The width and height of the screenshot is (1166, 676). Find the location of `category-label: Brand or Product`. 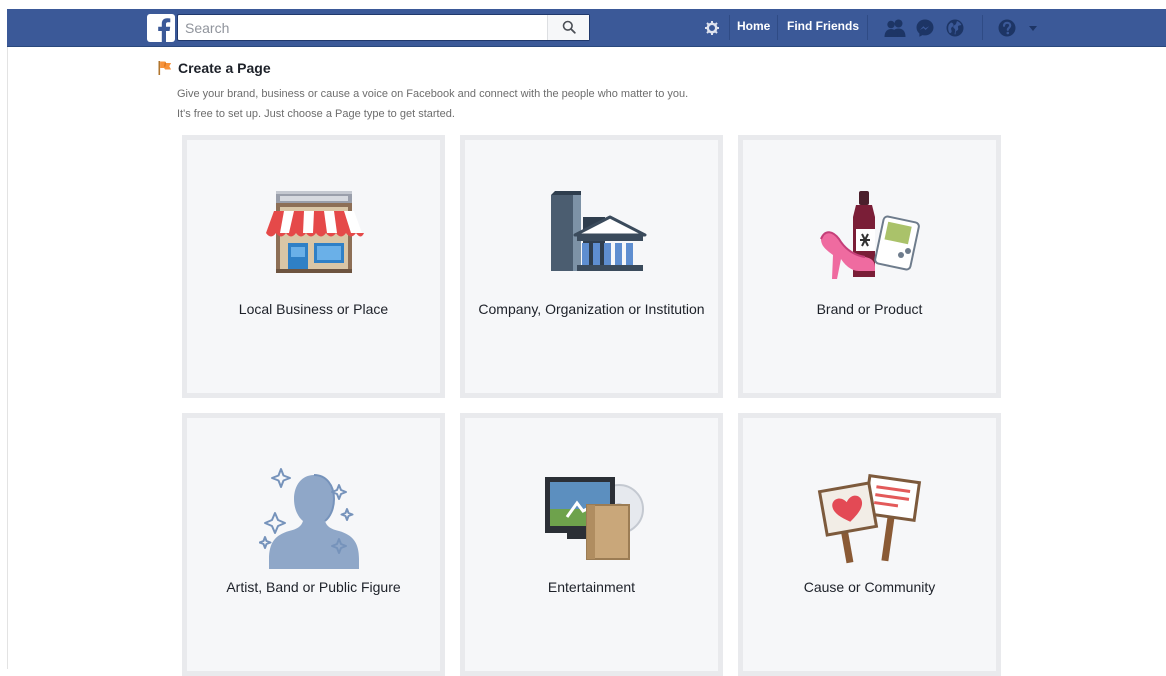

category-label: Brand or Product is located at coordinates (869, 309).